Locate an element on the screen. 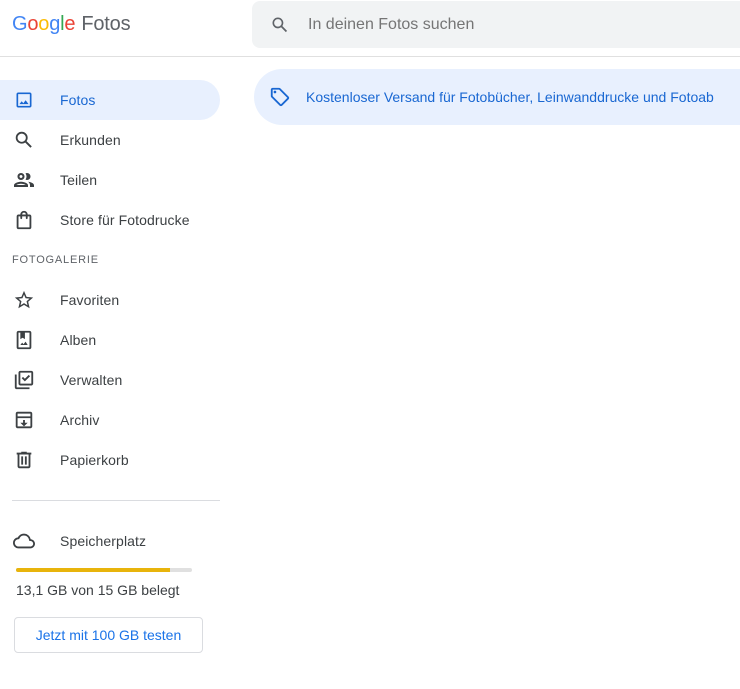 The width and height of the screenshot is (740, 689). sidebar-item-label: Verwalten is located at coordinates (91, 380).